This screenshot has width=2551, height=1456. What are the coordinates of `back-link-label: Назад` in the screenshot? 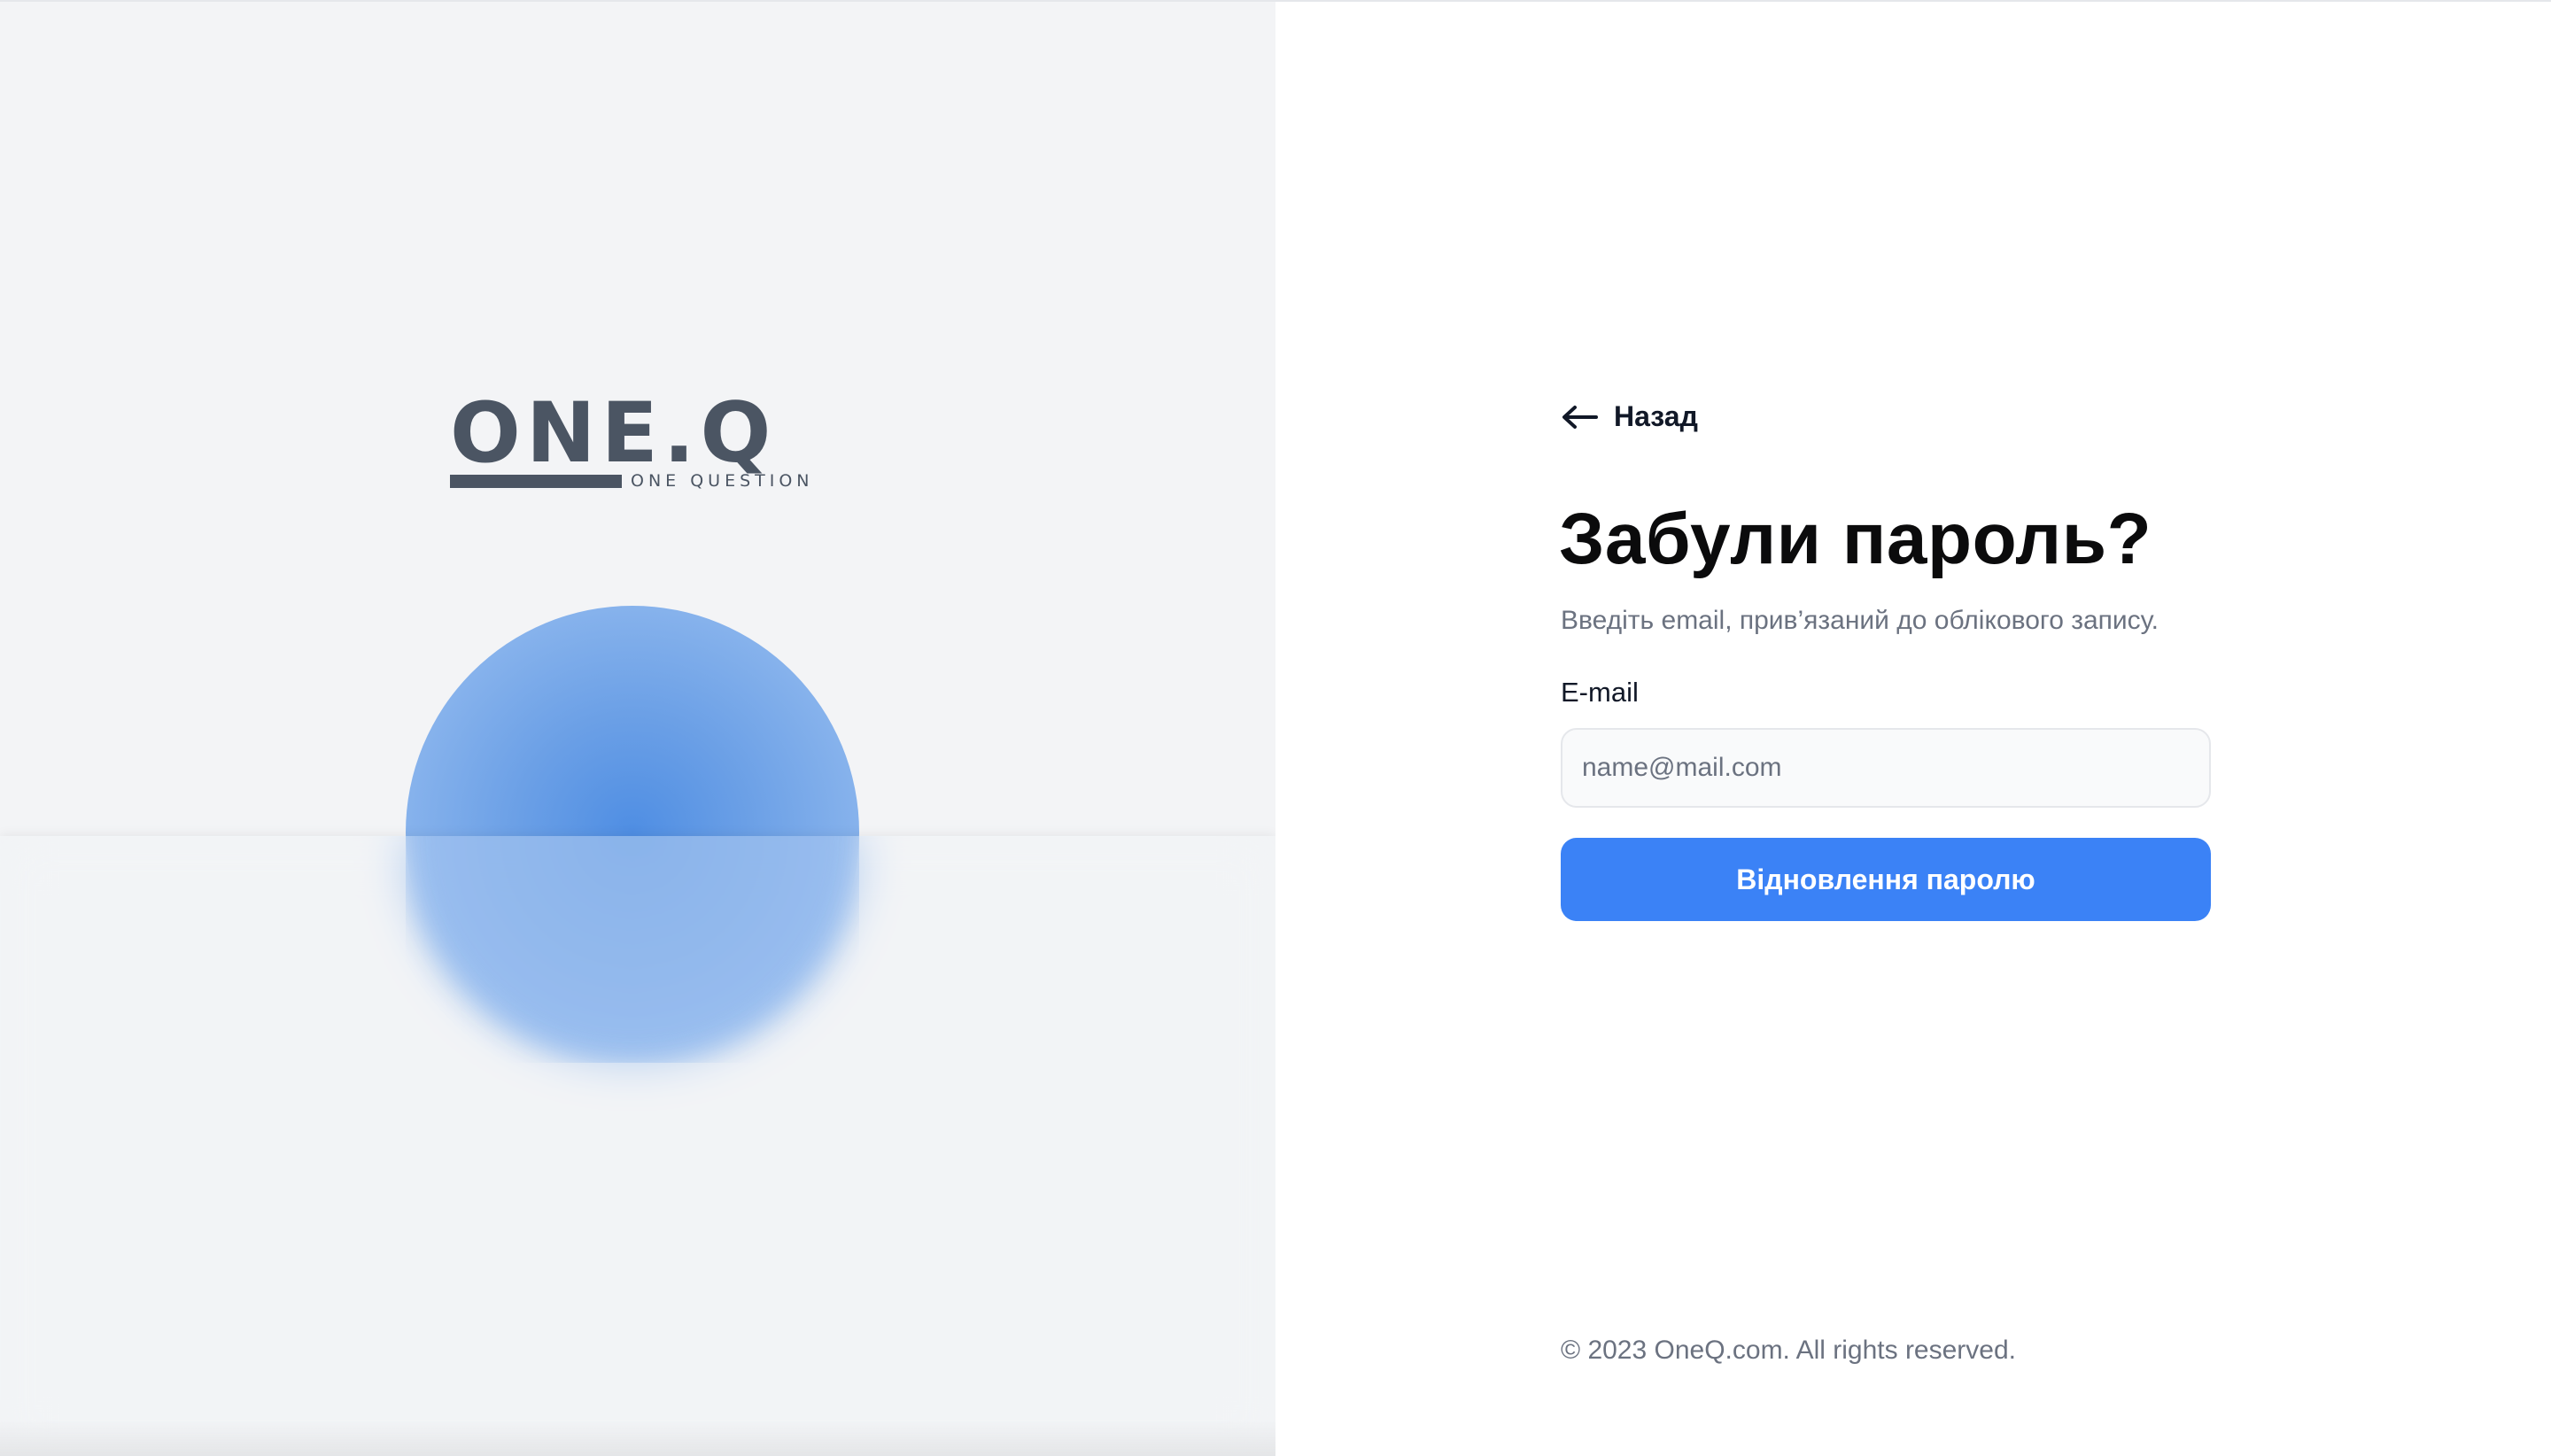 It's located at (1656, 416).